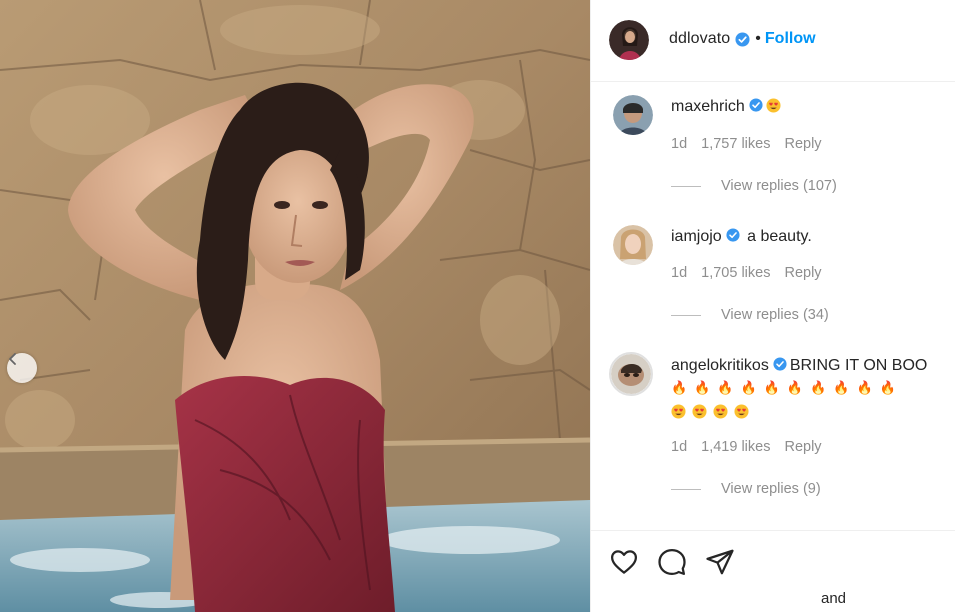 The image size is (955, 612). Describe the element at coordinates (672, 562) in the screenshot. I see `comment-icon` at that location.